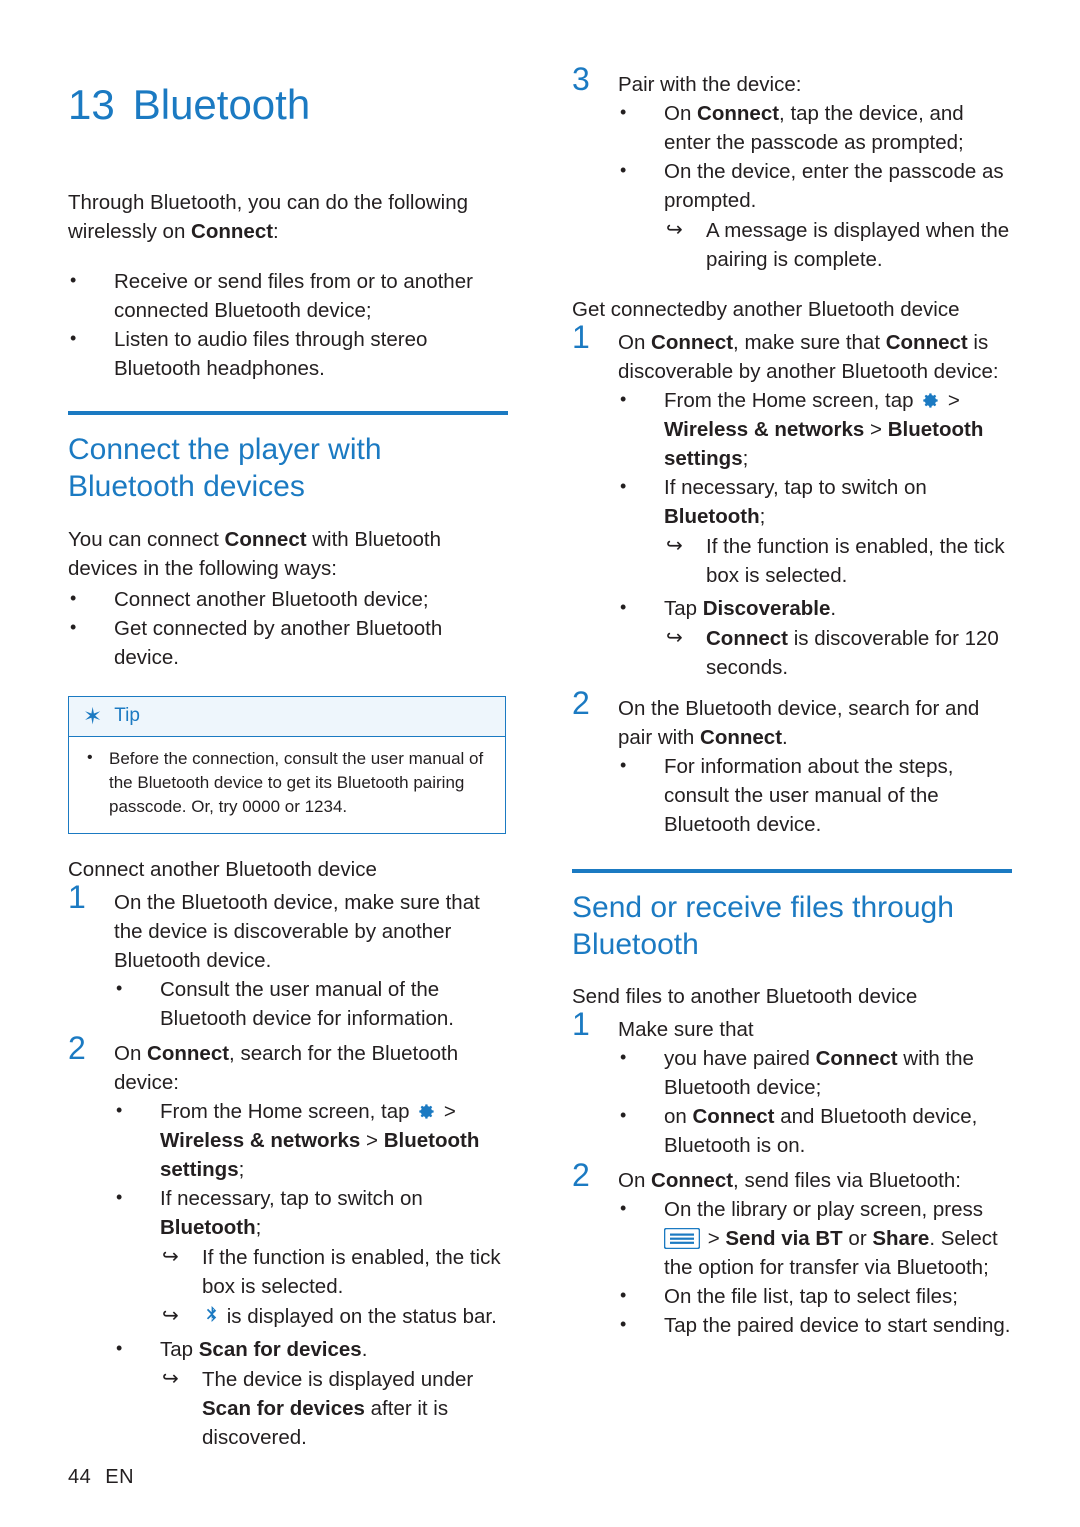 The height and width of the screenshot is (1527, 1080). What do you see at coordinates (146, 539) in the screenshot?
I see `connect-para-pre: You can connect` at bounding box center [146, 539].